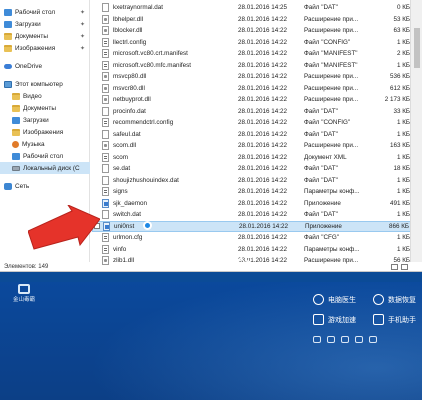 The height and width of the screenshot is (400, 422). Describe the element at coordinates (32, 96) in the screenshot. I see `nav-item-label: Видео` at that location.